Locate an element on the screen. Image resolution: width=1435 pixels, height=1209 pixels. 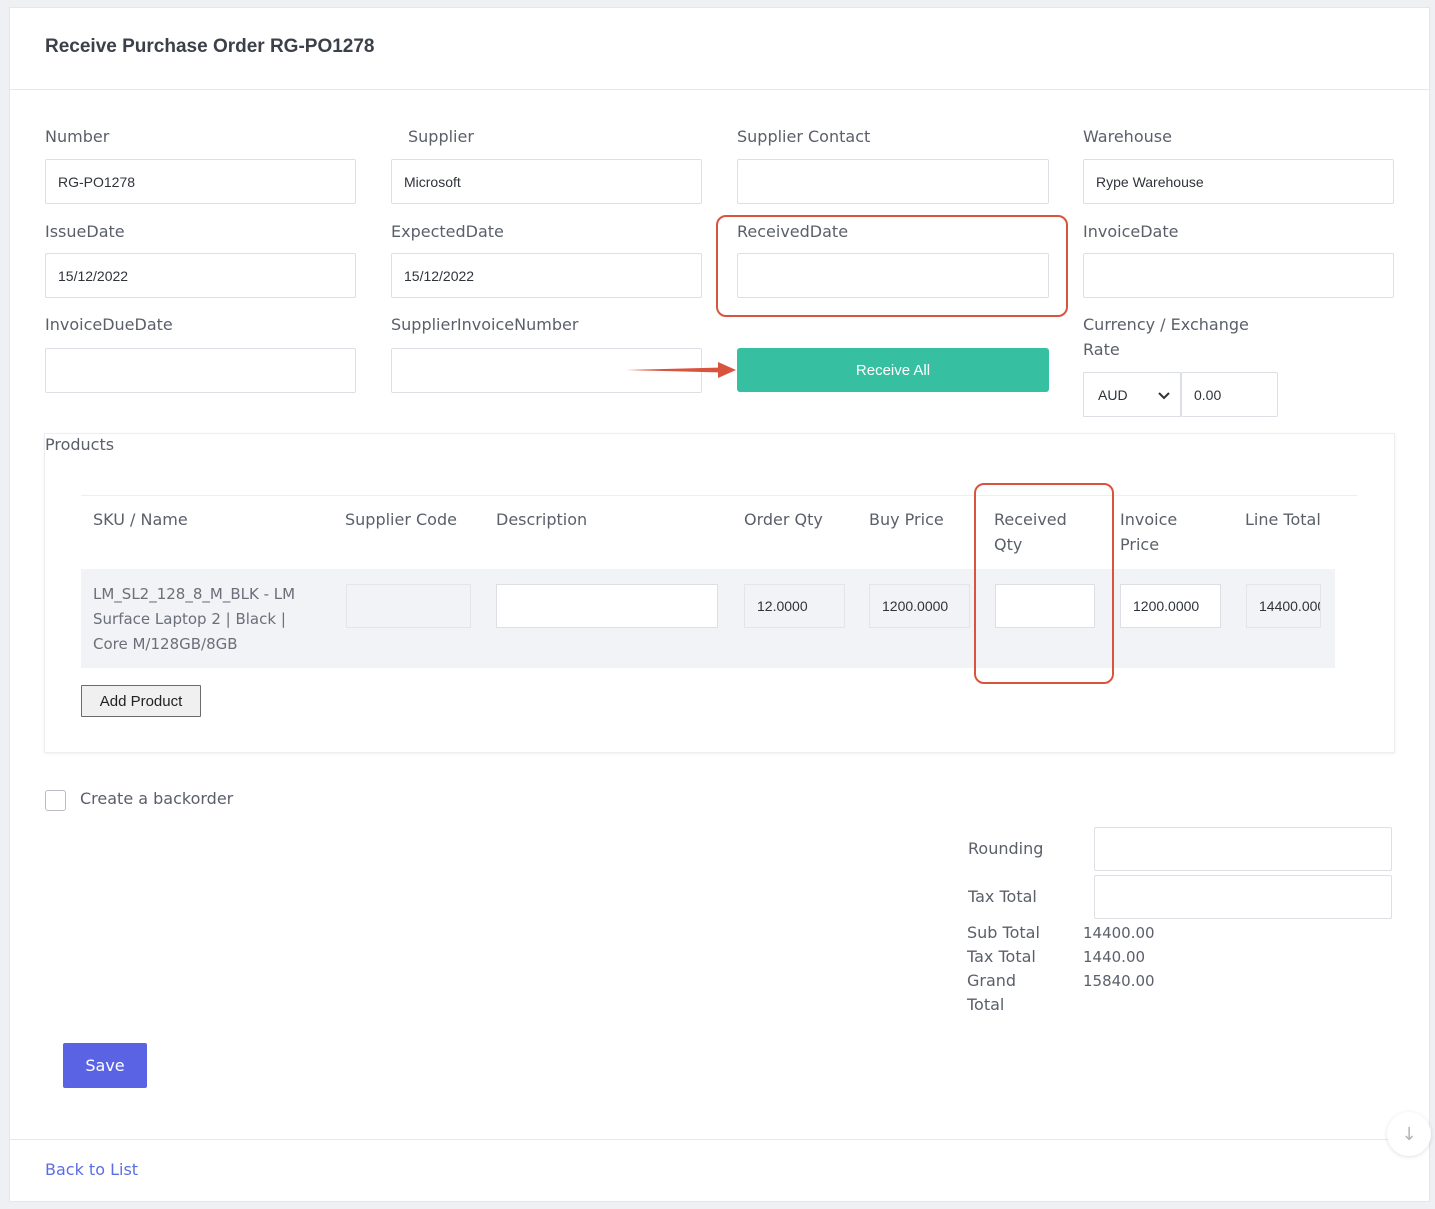
currency-label-rate: Rate is located at coordinates (1101, 349).